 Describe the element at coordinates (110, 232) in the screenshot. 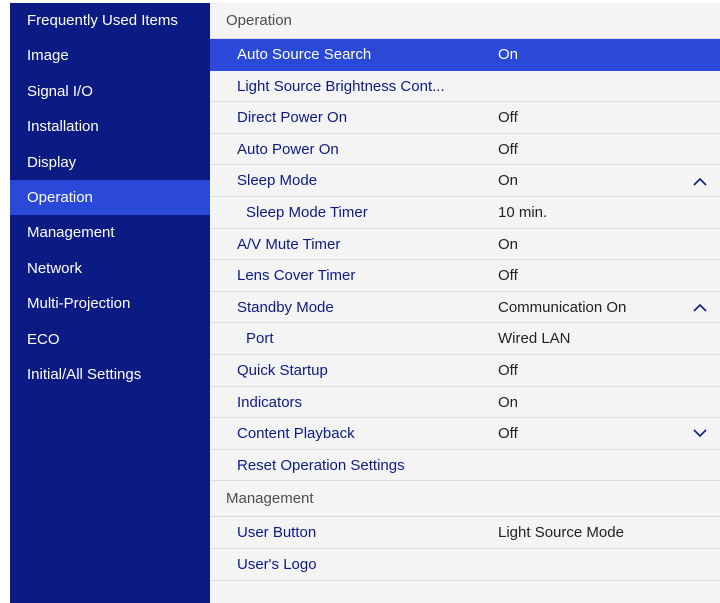

I see `sidebar-item-management: Management` at that location.